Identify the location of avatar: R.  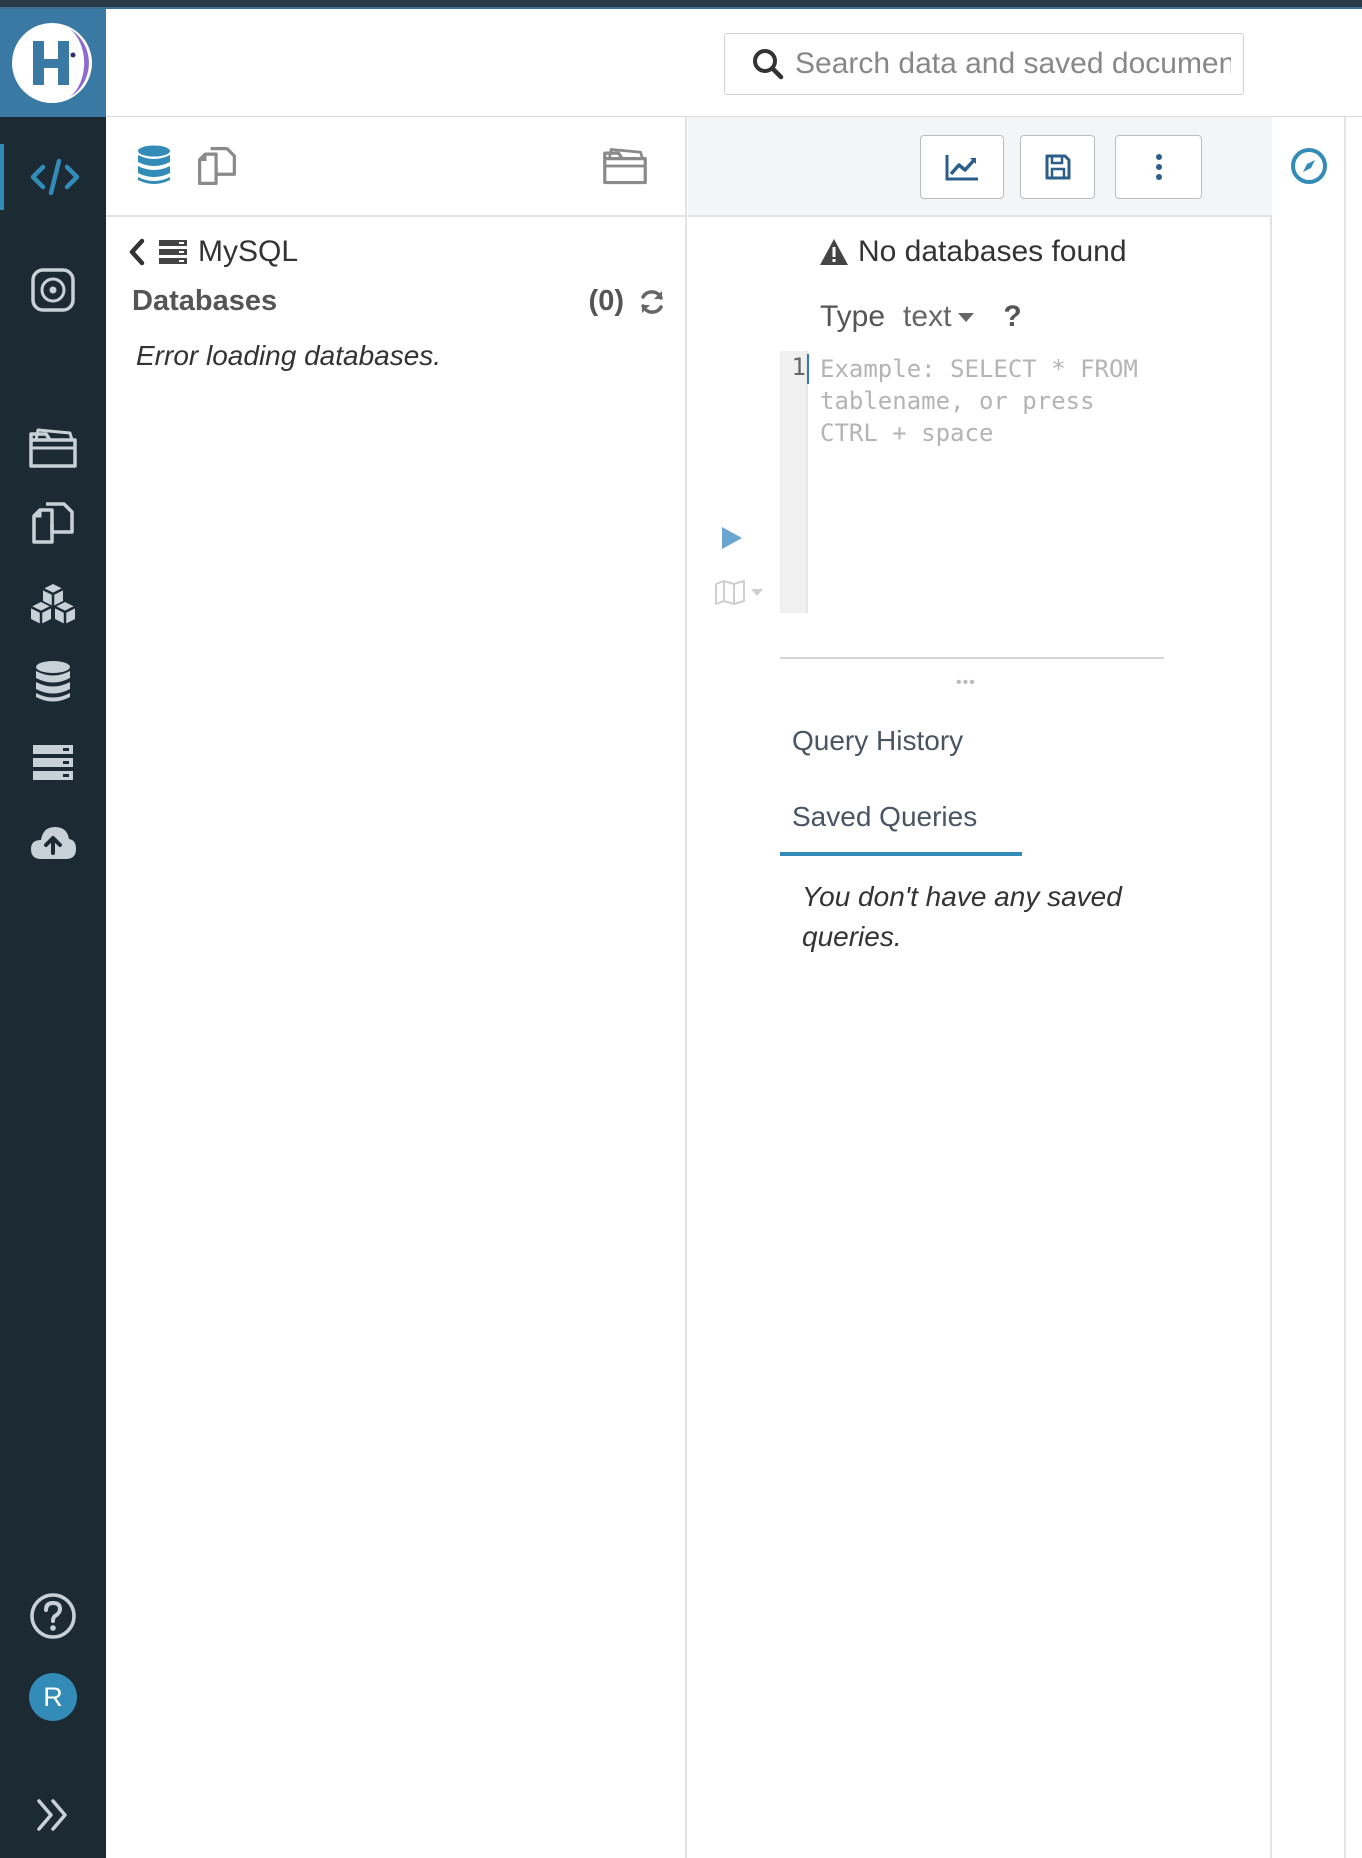
(53, 1697).